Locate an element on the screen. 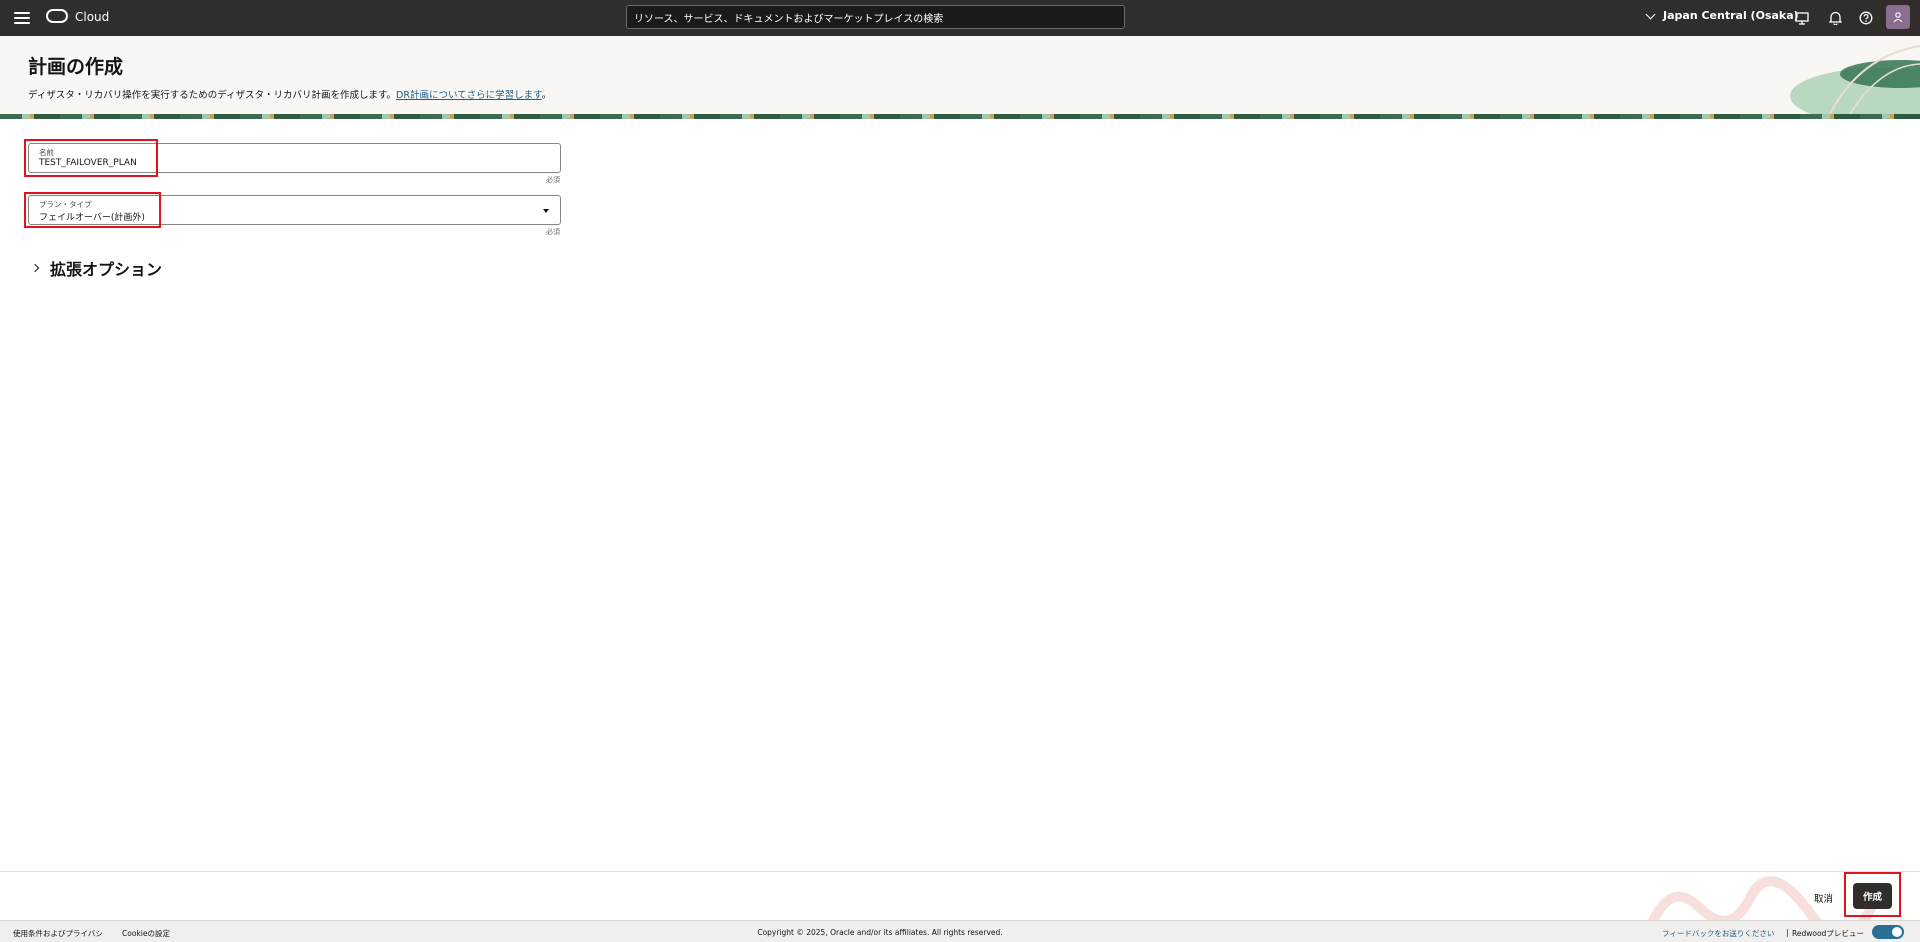 This screenshot has height=942, width=1920. region-label: Japan Central (Osaka) is located at coordinates (1731, 15).